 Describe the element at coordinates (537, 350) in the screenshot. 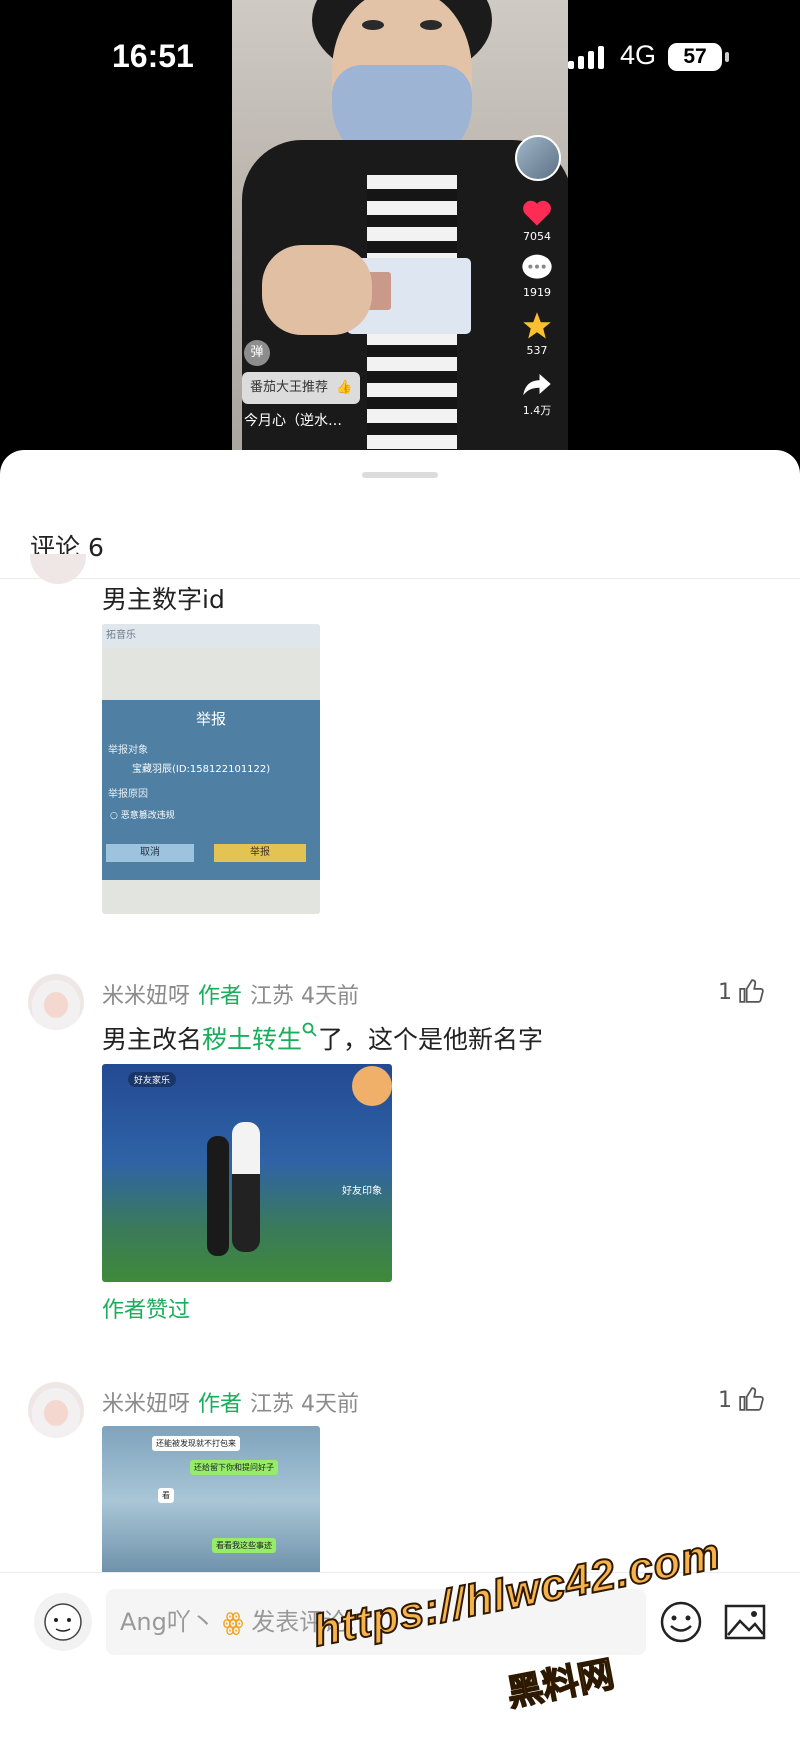

I see `favorite-count: 537` at that location.